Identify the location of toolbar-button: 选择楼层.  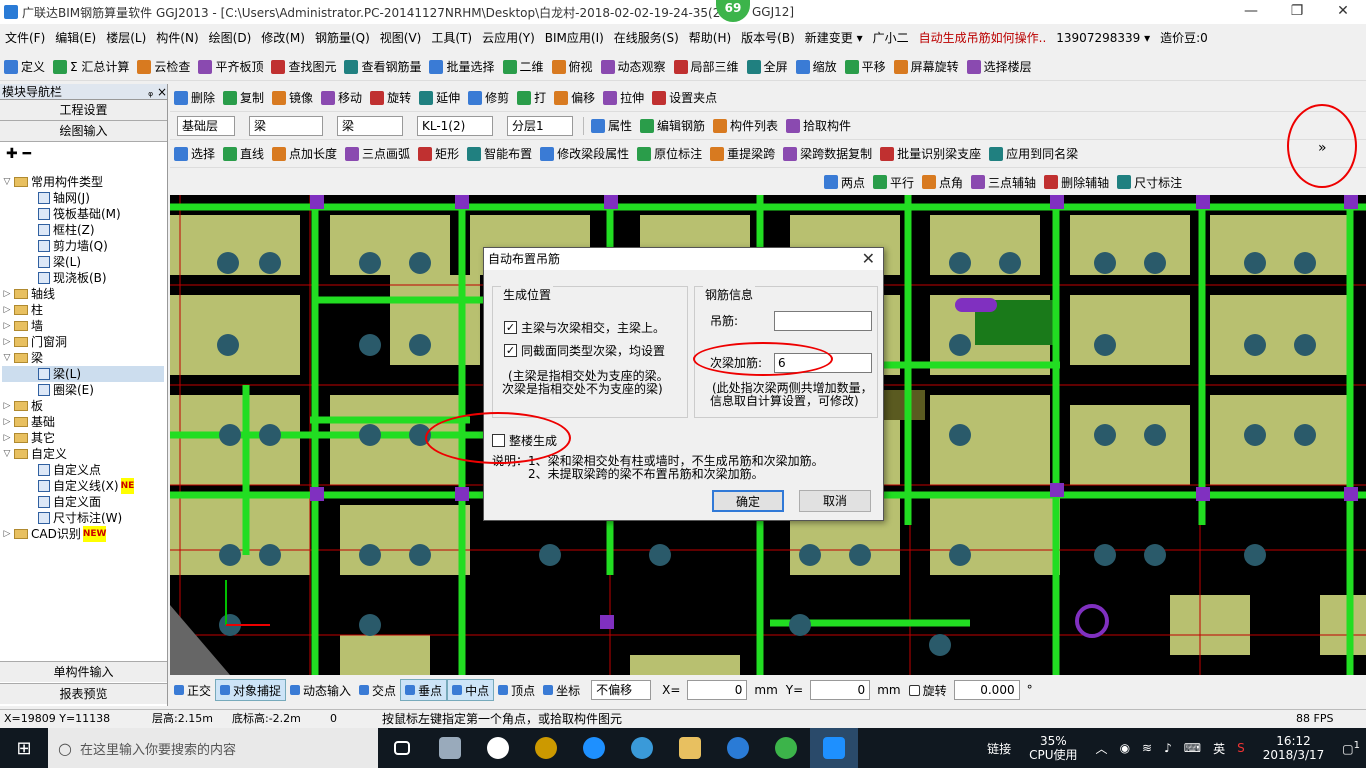
(999, 67).